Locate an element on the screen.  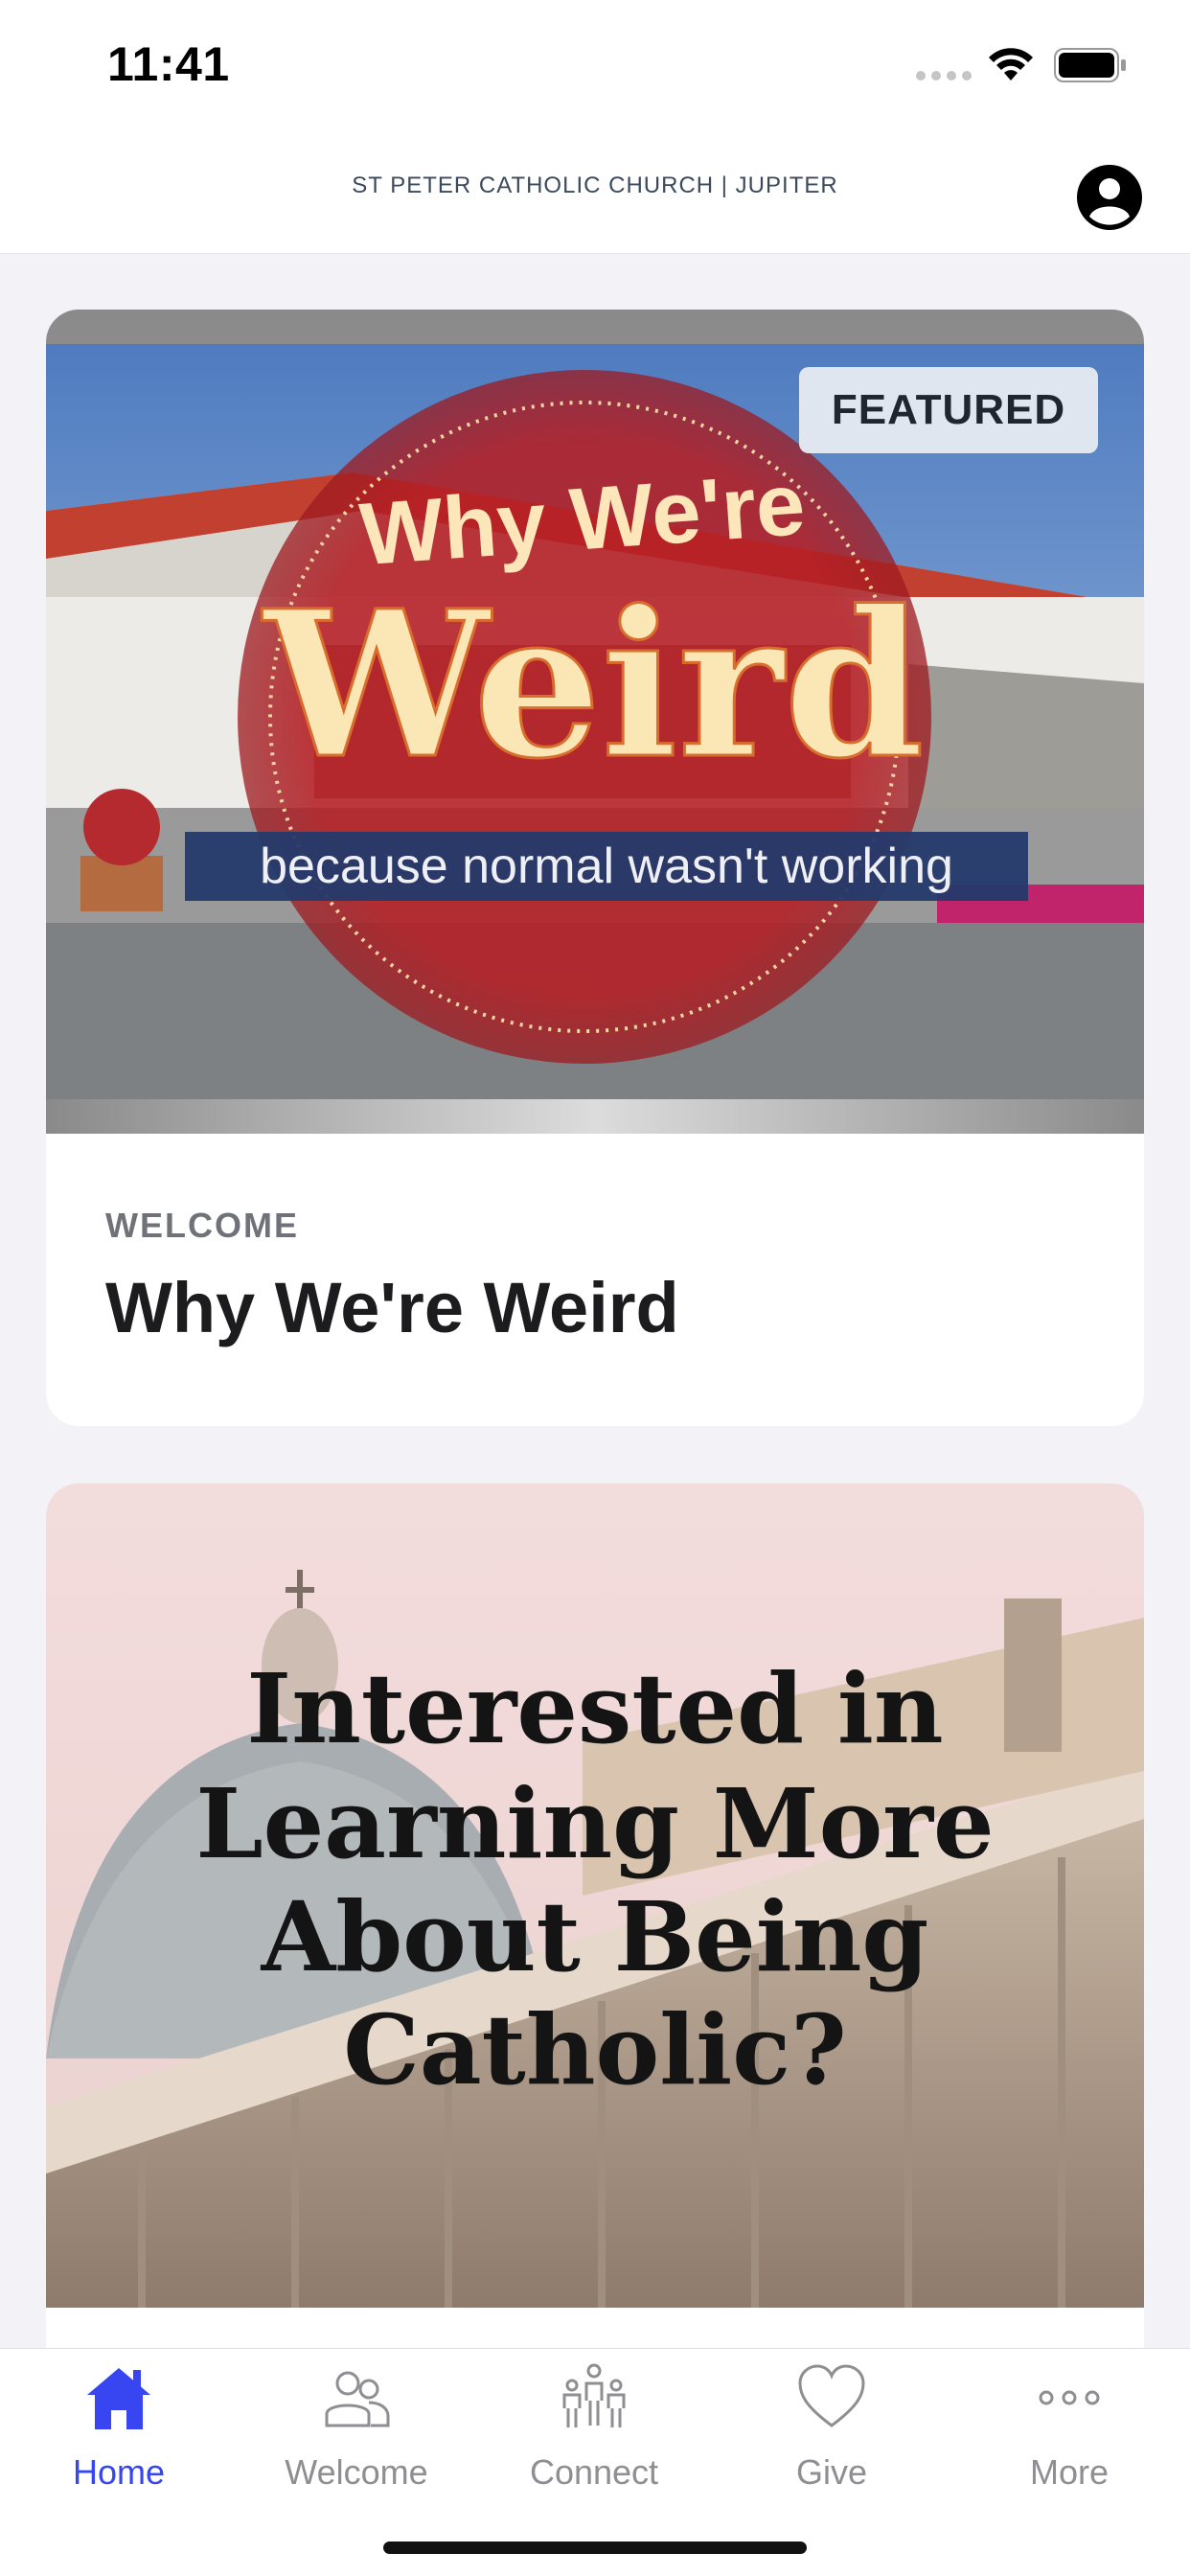
tab-label: Connect is located at coordinates (594, 2472).